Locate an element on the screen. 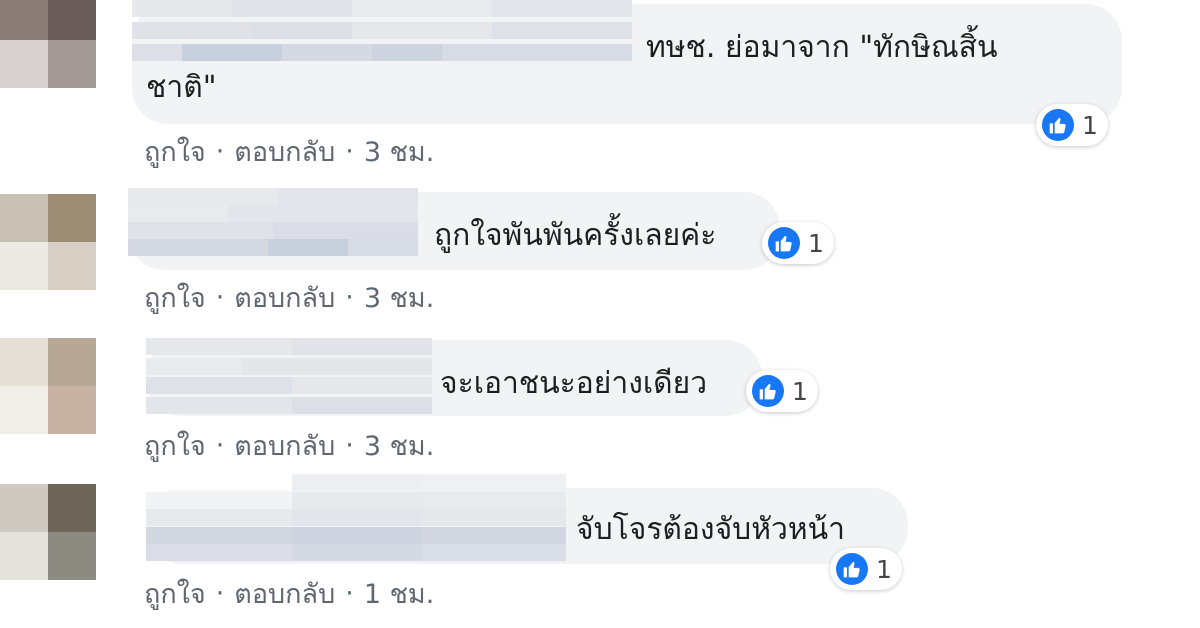  comment-text: ถูกใจพันพันครั้งเลยค่ะ is located at coordinates (575, 235).